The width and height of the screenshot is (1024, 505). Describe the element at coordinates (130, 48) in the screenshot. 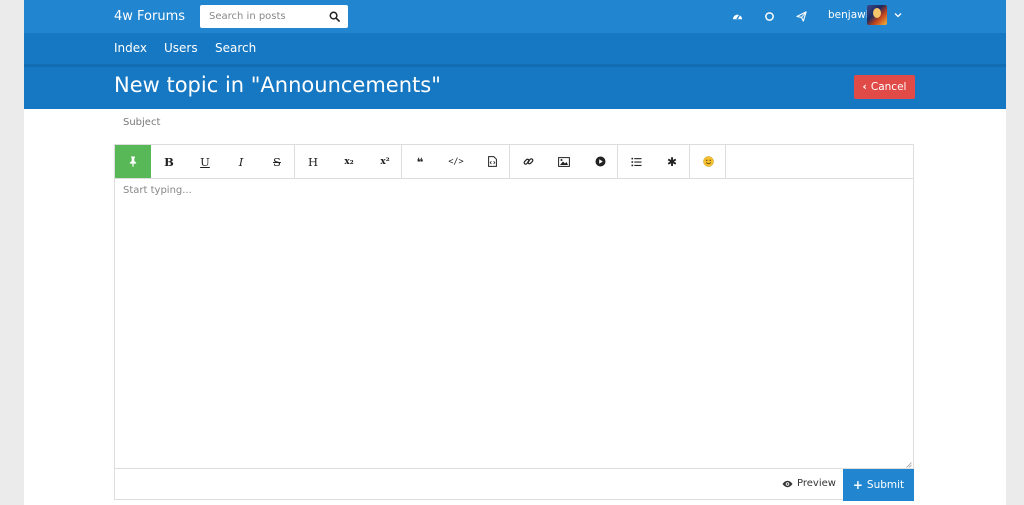

I see `nav-item-index: Index` at that location.